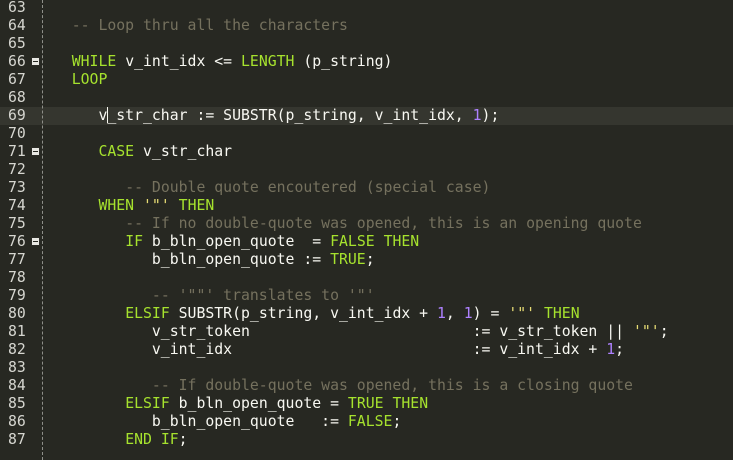 The height and width of the screenshot is (460, 733). What do you see at coordinates (42, 230) in the screenshot?
I see `gutter-divider` at bounding box center [42, 230].